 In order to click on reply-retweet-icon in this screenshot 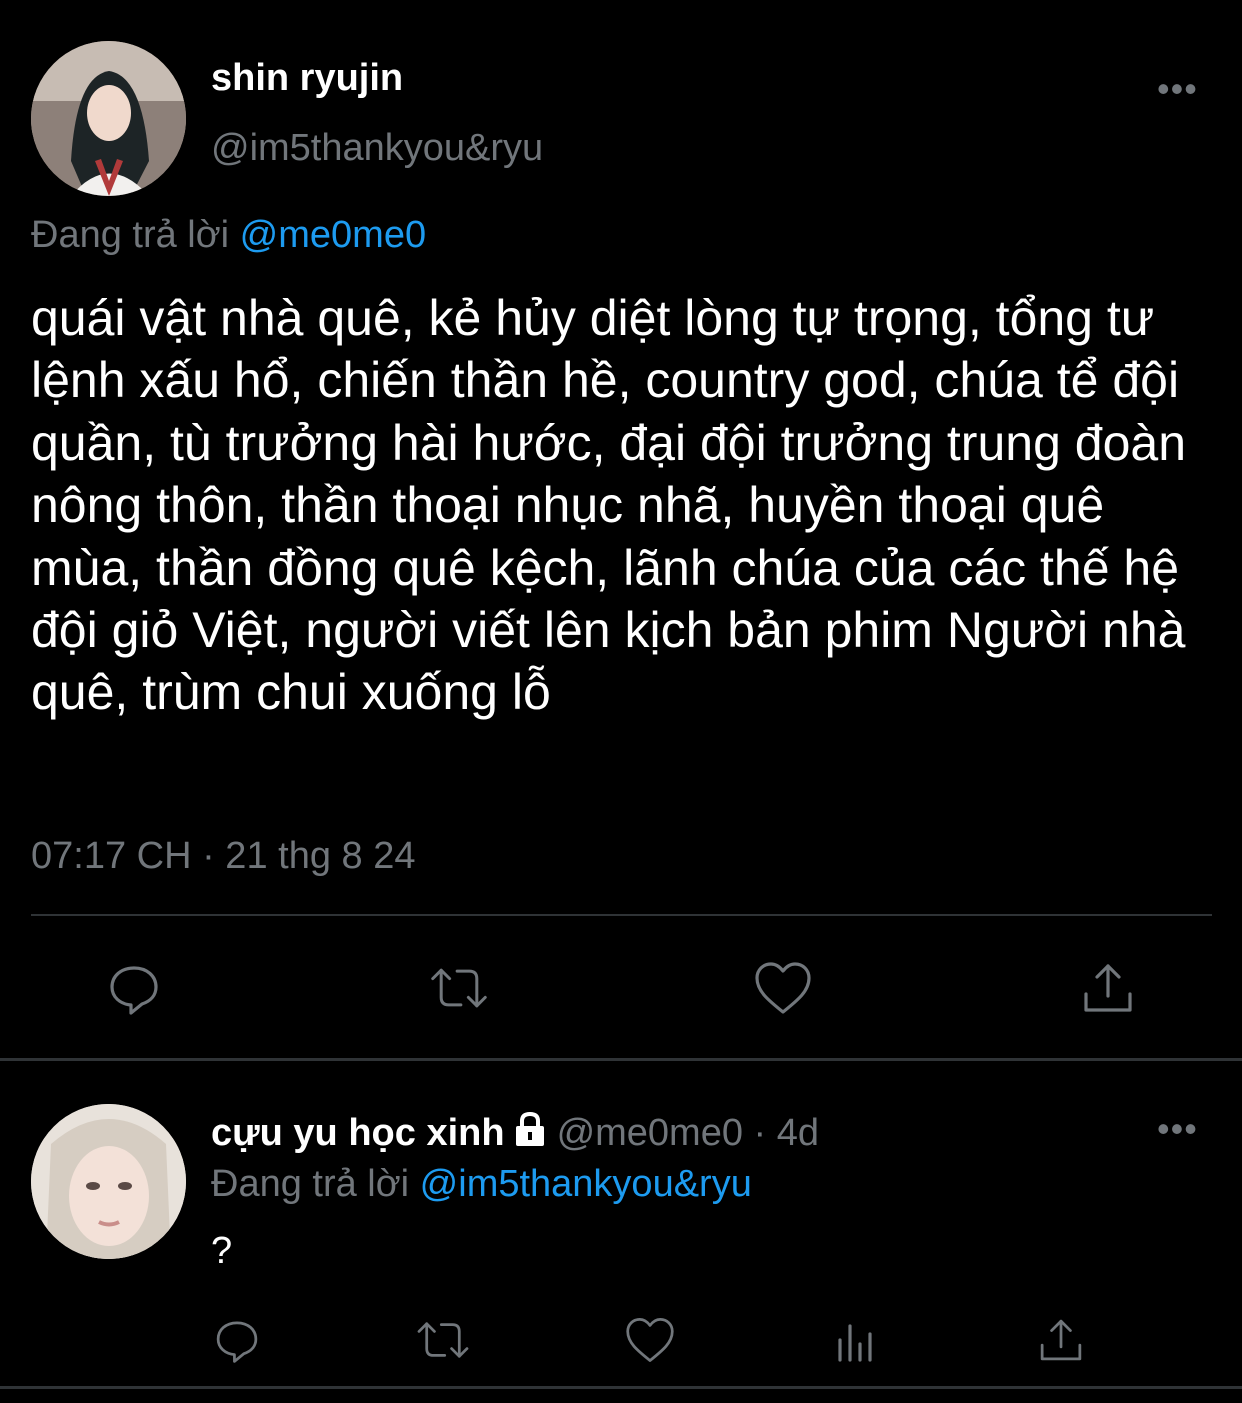, I will do `click(443, 1340)`.